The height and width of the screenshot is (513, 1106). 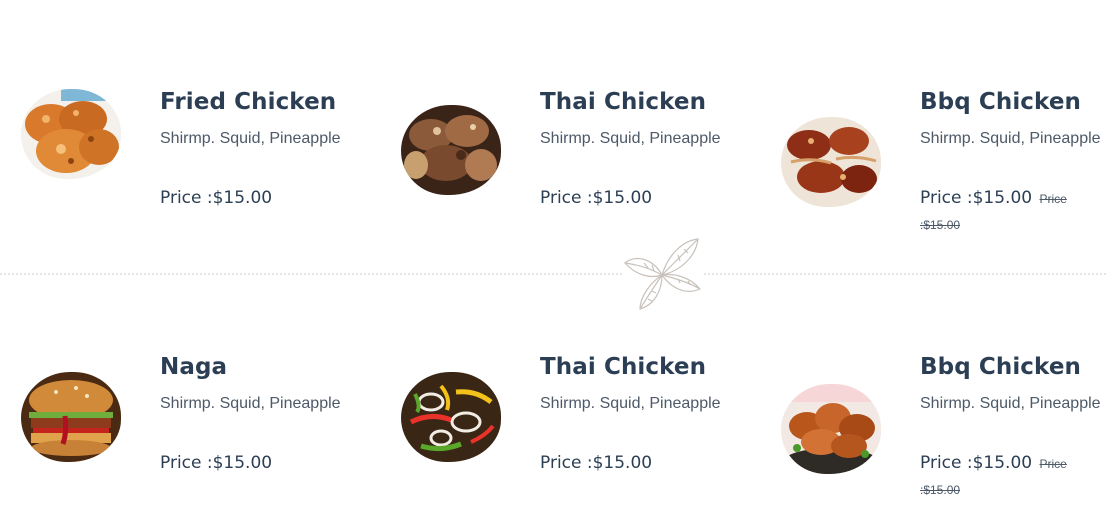 I want to click on item-title: Naga, so click(x=193, y=367).